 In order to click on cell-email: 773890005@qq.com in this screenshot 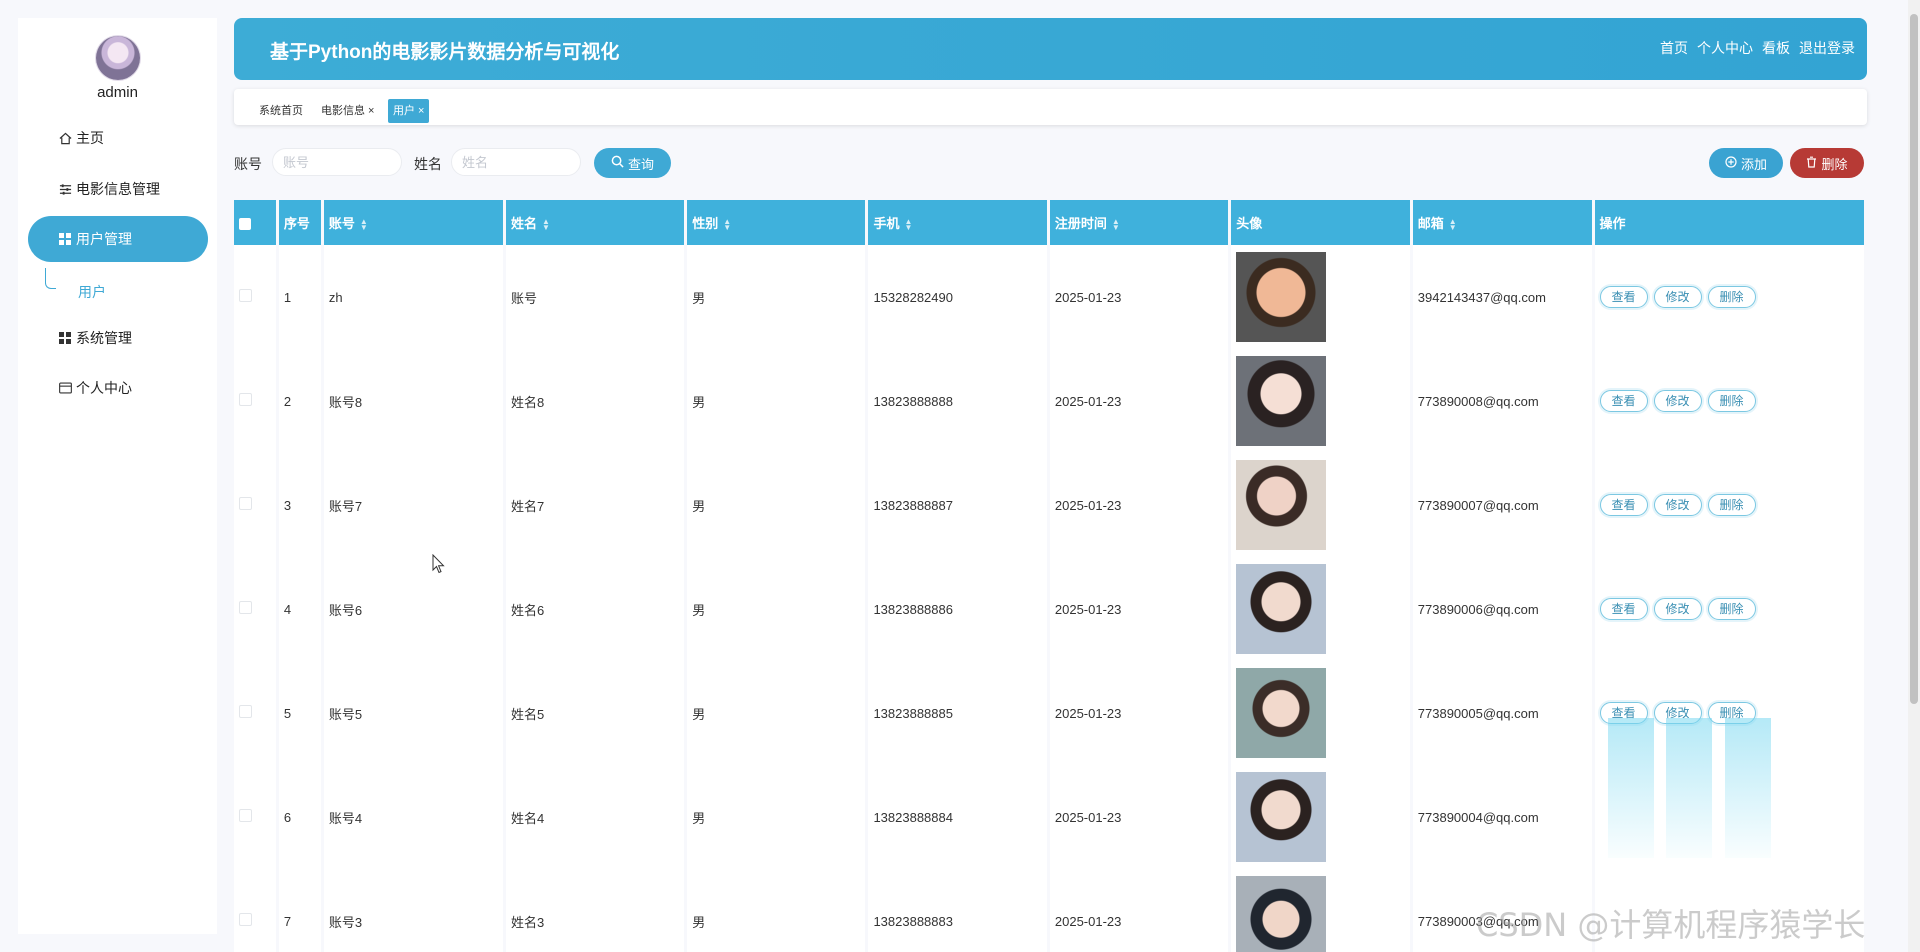, I will do `click(1502, 713)`.